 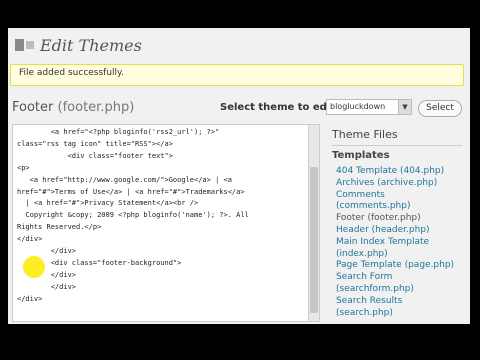 I want to click on notice-text: File added successfully., so click(x=71, y=73).